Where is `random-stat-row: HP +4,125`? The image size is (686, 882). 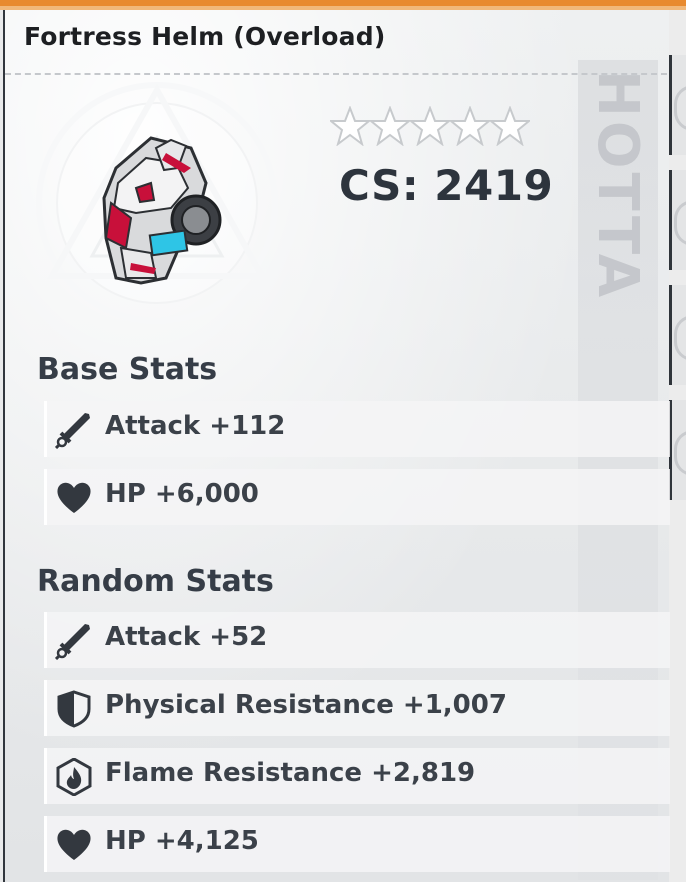 random-stat-row: HP +4,125 is located at coordinates (357, 844).